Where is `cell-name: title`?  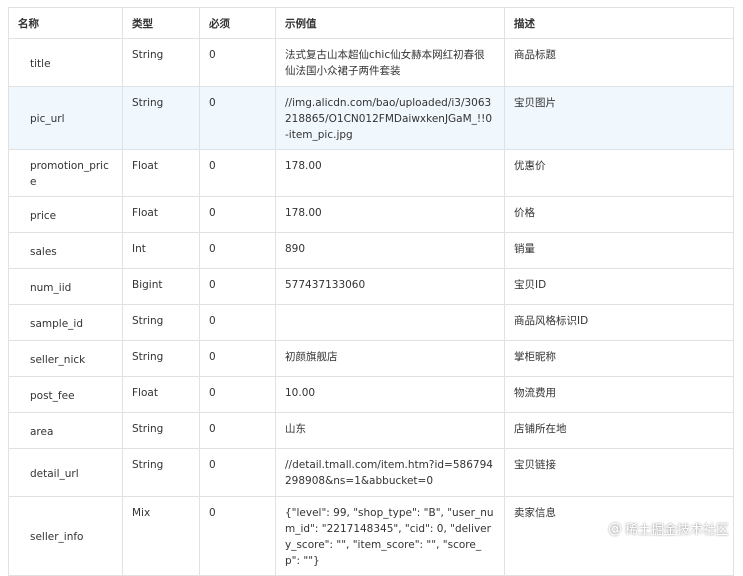 cell-name: title is located at coordinates (65, 62).